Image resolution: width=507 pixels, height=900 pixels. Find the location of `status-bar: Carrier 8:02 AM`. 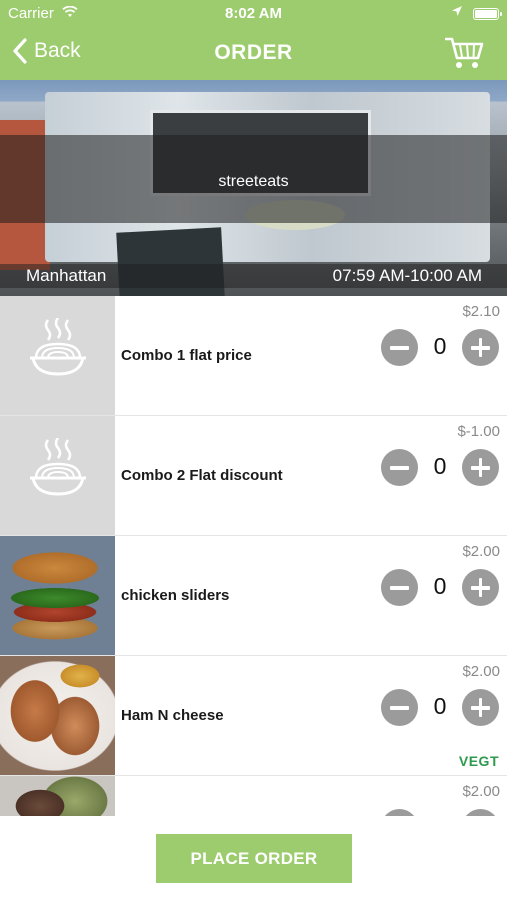

status-bar: Carrier 8:02 AM is located at coordinates (253, 14).